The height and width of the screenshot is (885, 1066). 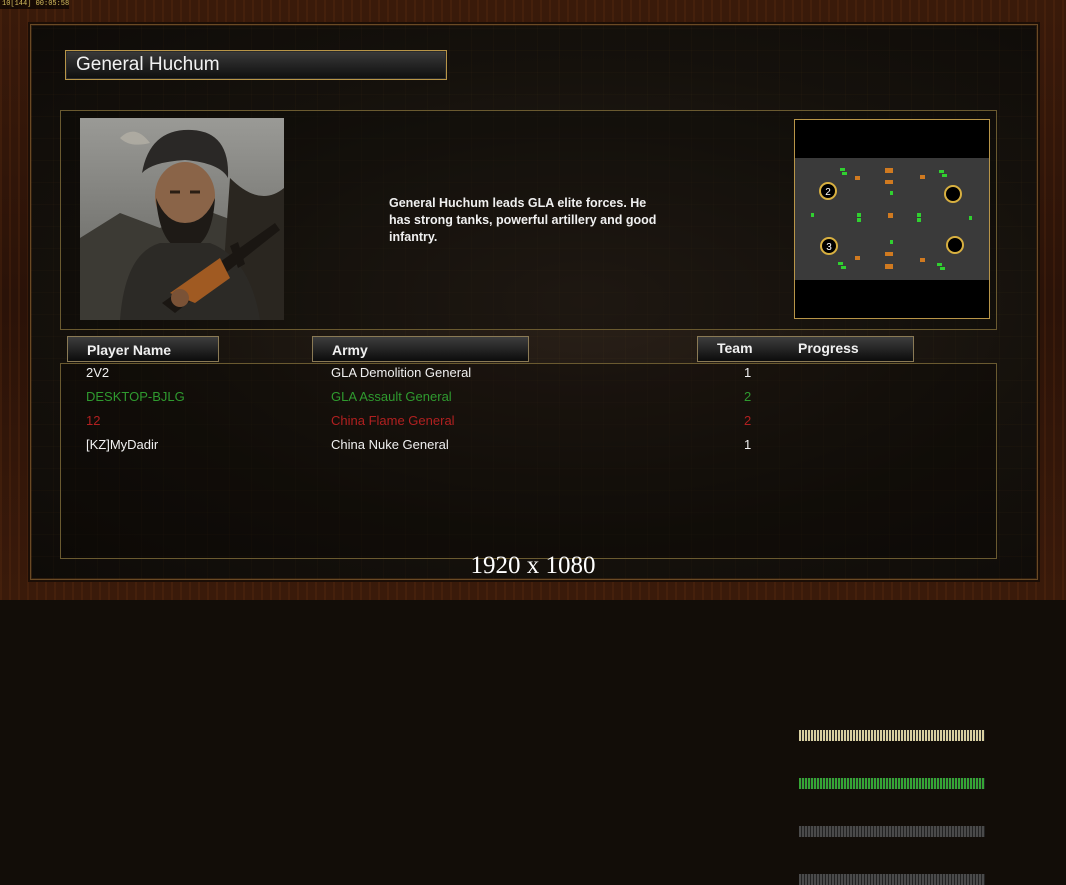 I want to click on team-header-label: Team, so click(x=735, y=348).